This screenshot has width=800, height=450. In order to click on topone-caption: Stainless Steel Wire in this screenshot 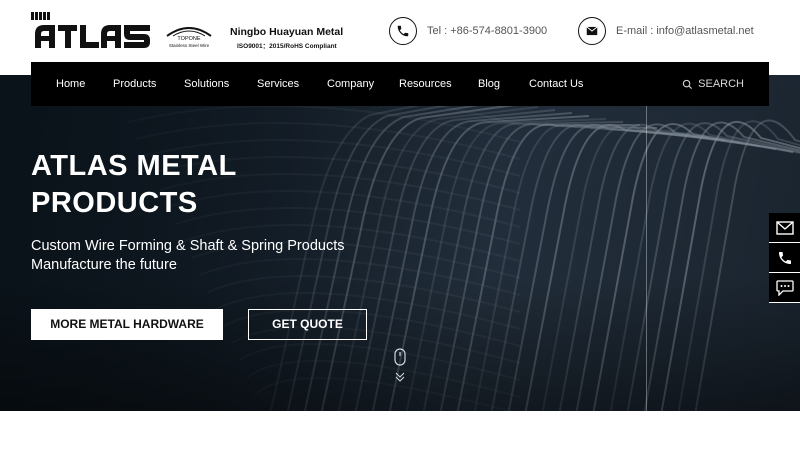, I will do `click(189, 45)`.